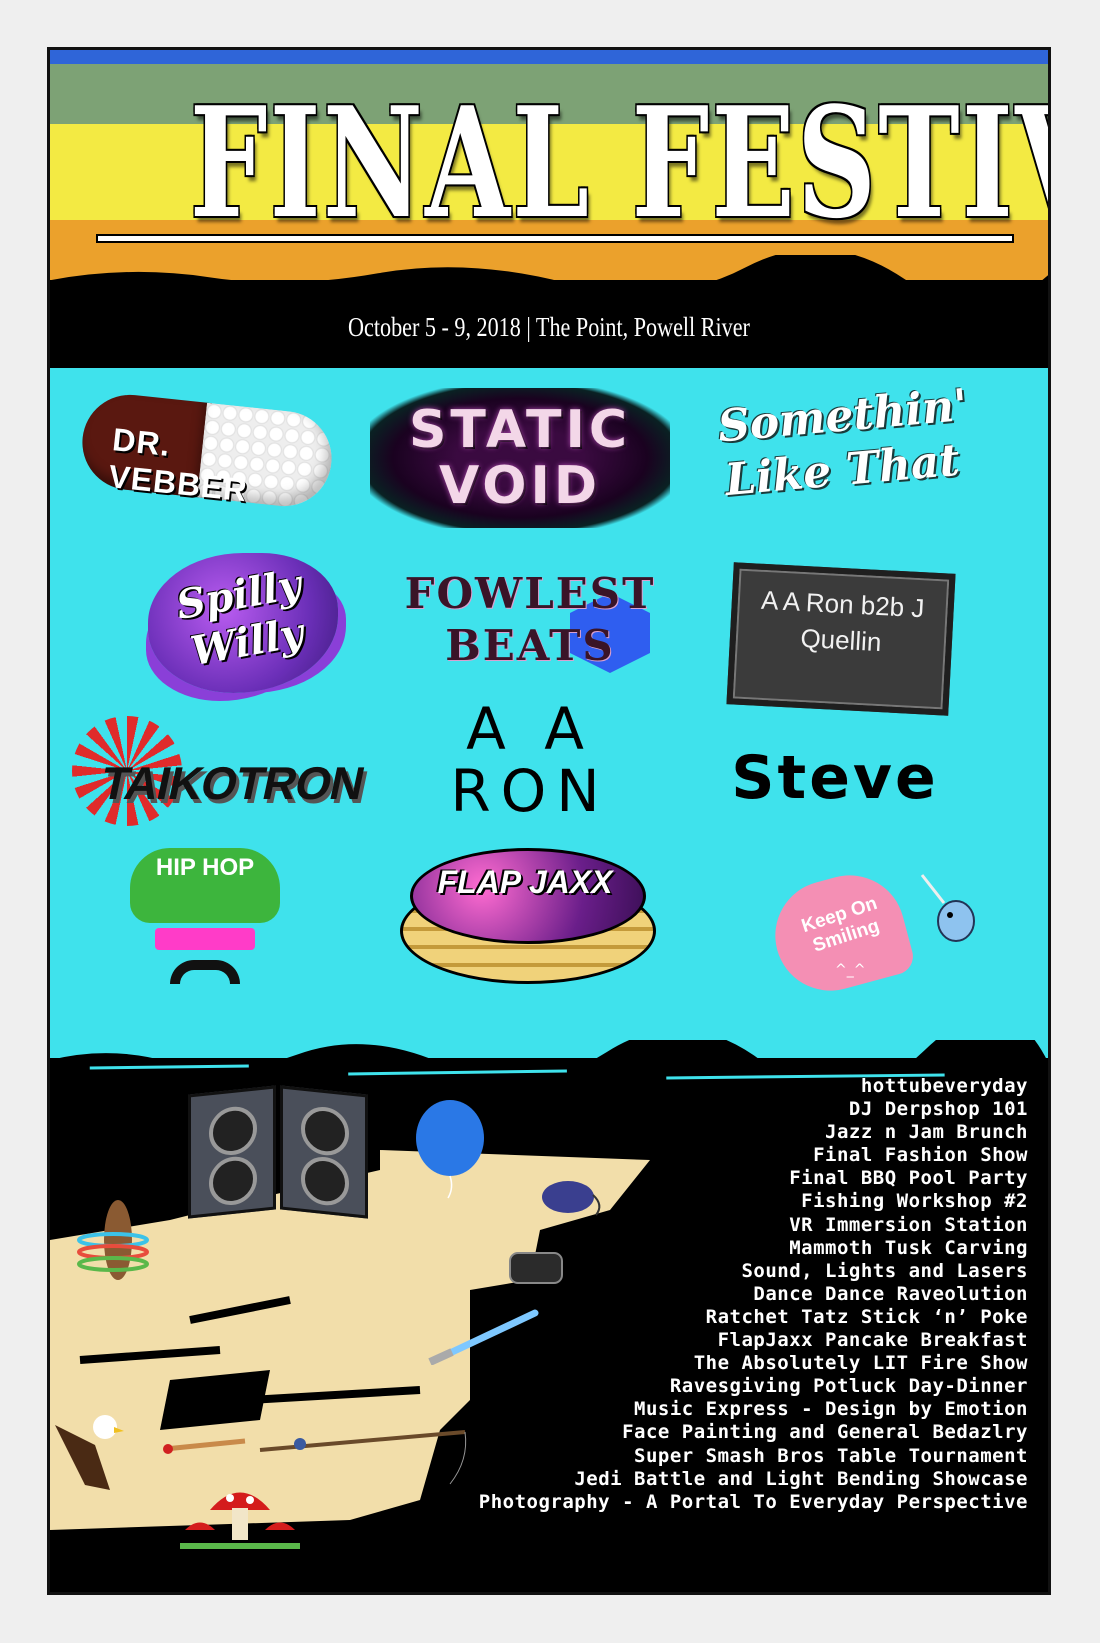  Describe the element at coordinates (938, 1109) in the screenshot. I see `event-item: DJ Derpshop 101` at that location.